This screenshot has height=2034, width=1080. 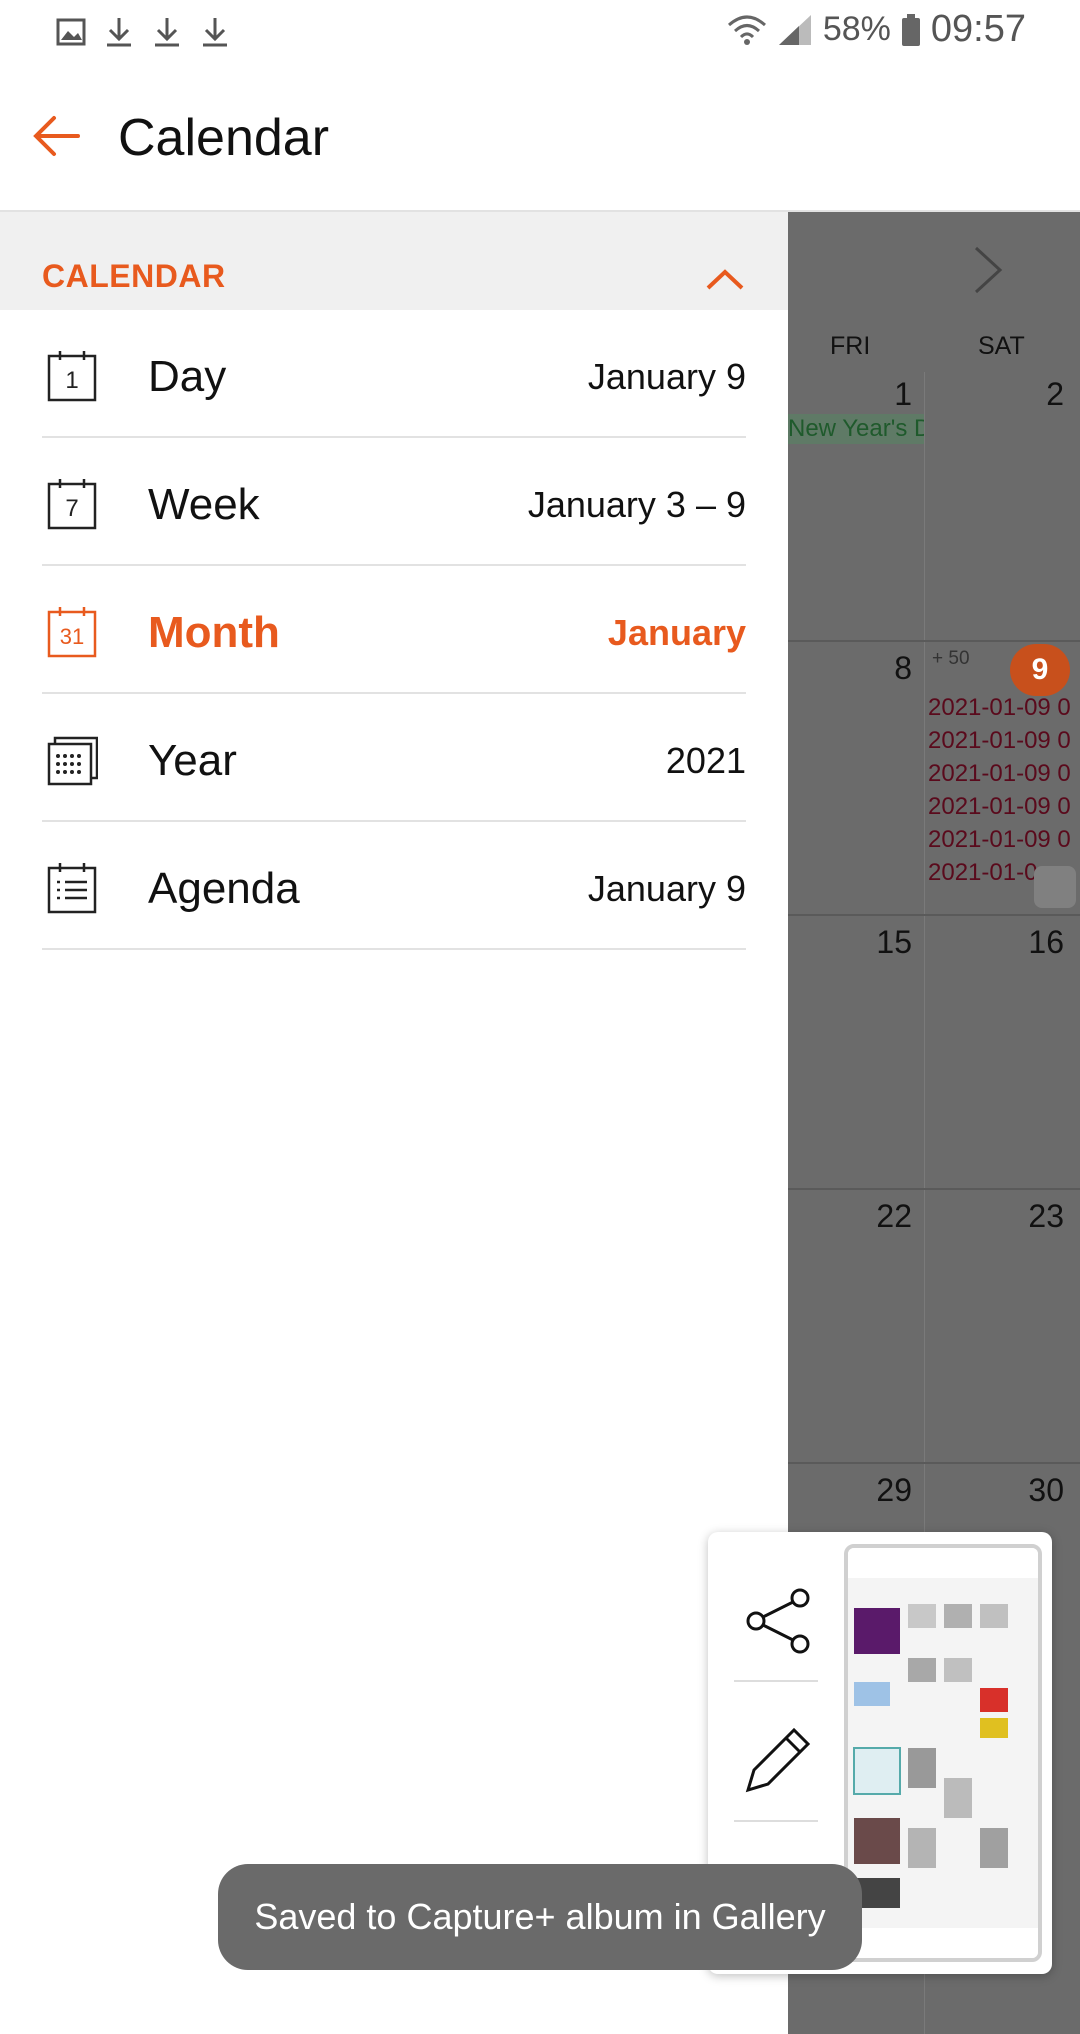 I want to click on app-bar: Calendar, so click(x=540, y=138).